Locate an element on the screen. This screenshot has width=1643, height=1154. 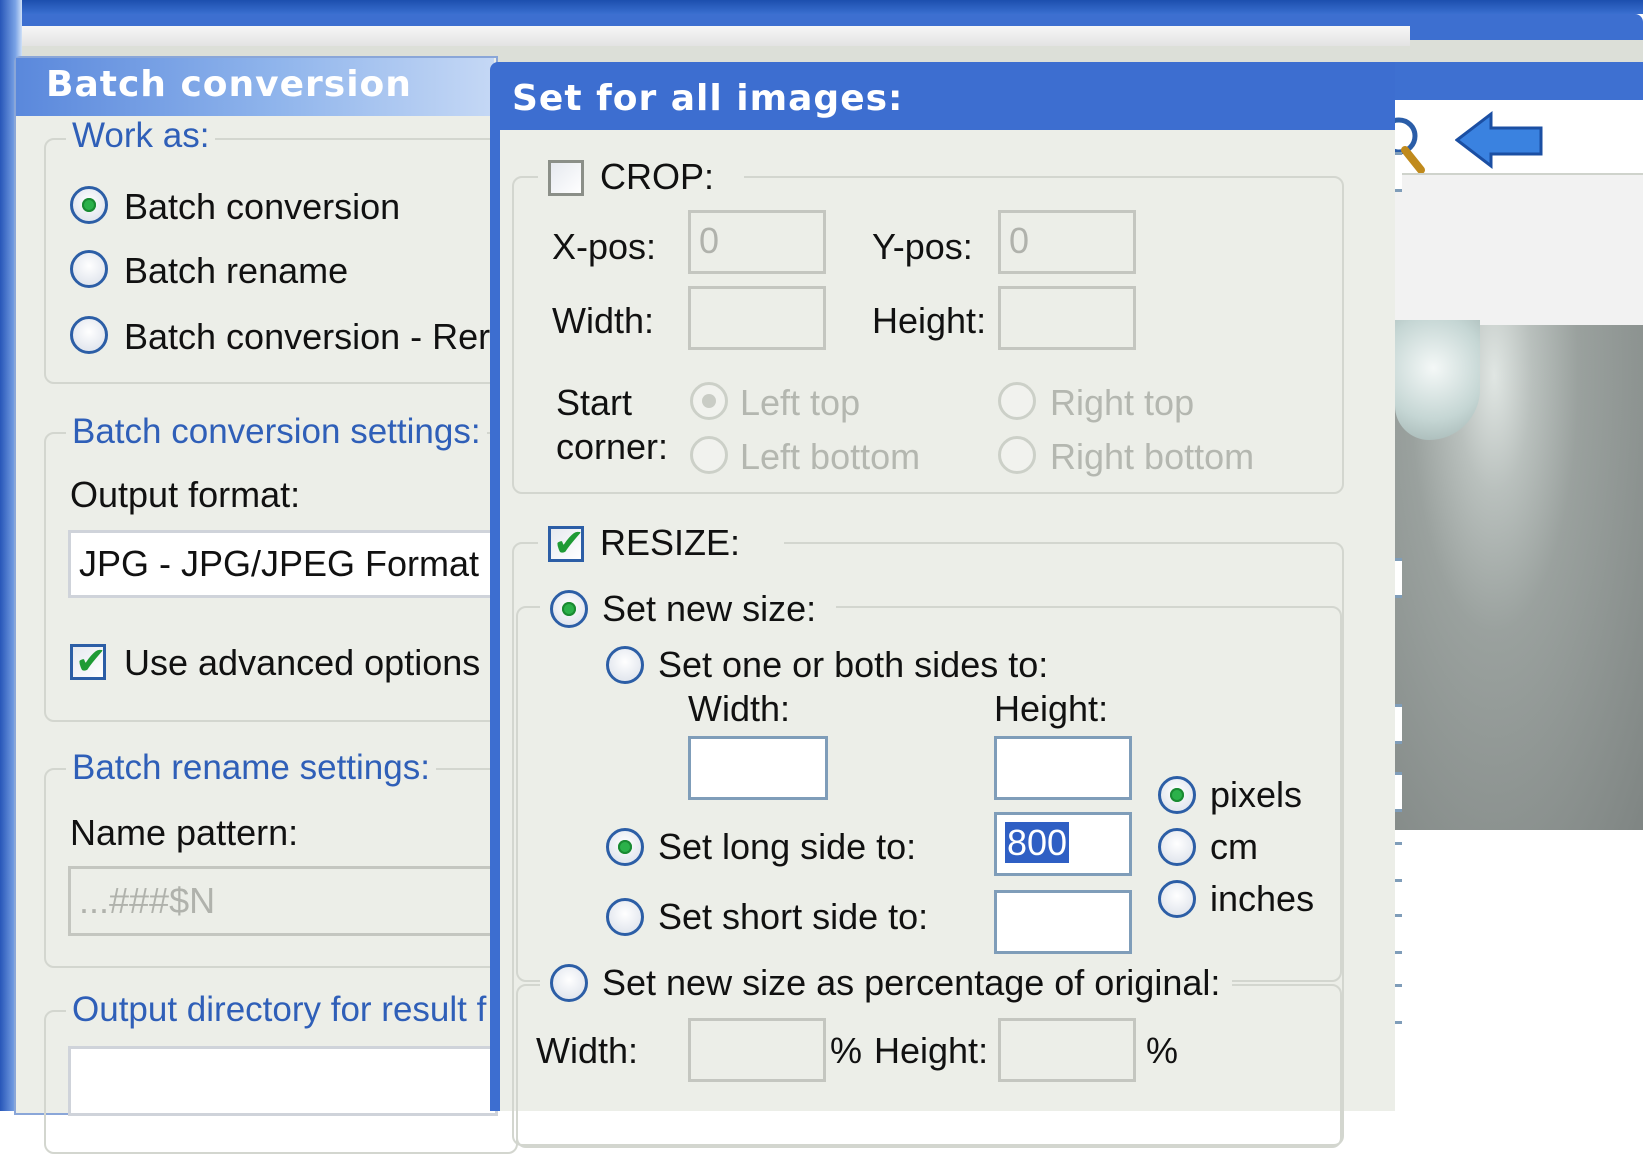
pct-height-input is located at coordinates (1067, 1050).